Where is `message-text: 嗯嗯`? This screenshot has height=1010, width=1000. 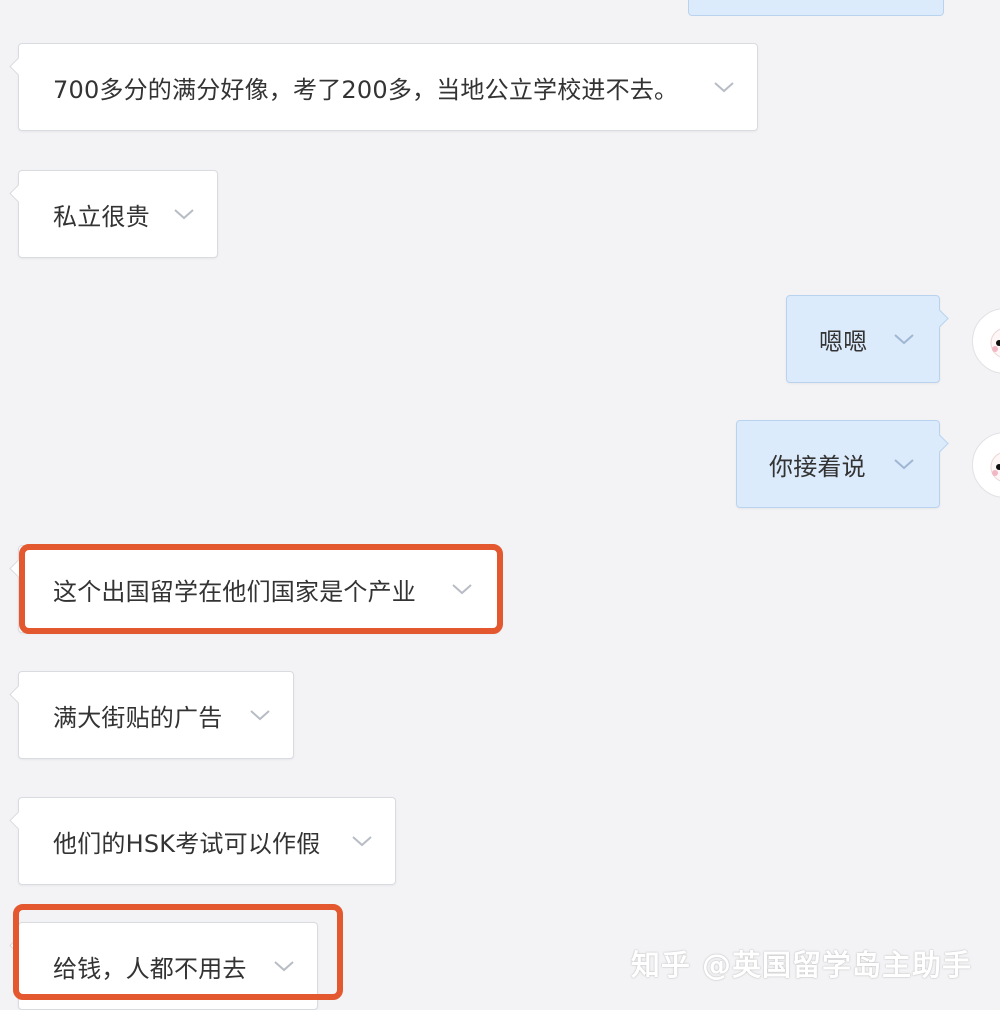
message-text: 嗯嗯 is located at coordinates (843, 341).